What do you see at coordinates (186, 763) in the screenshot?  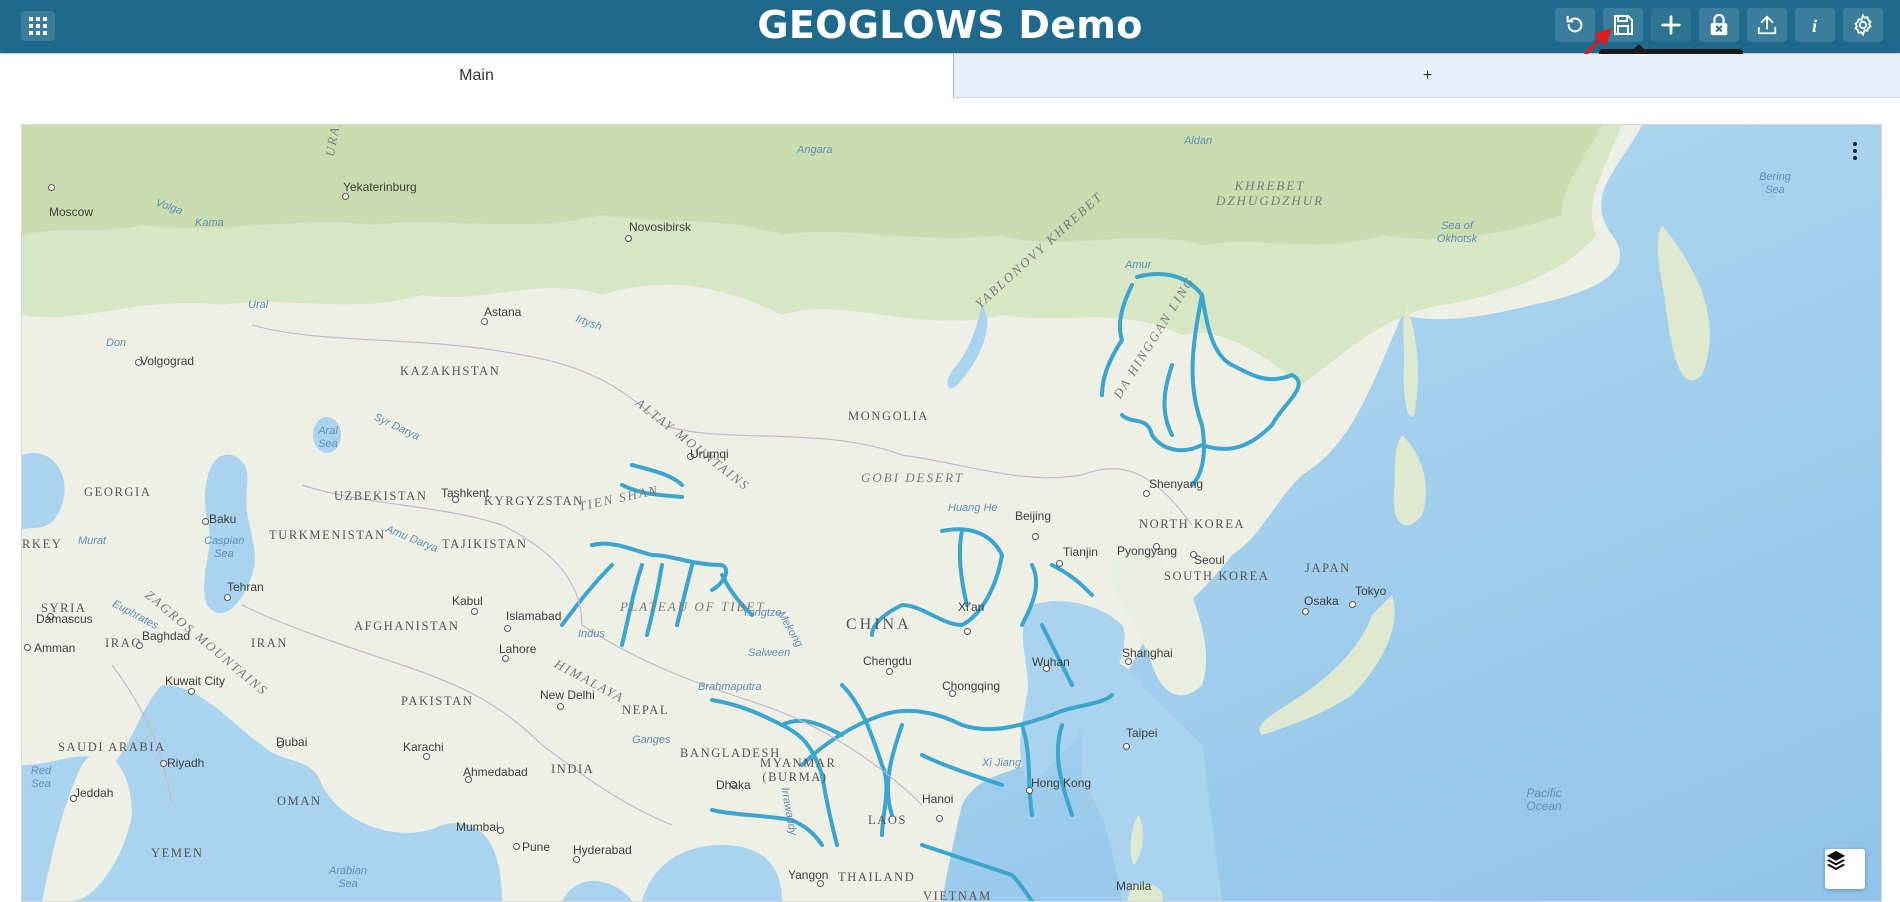 I see `label-city: Riyadh` at bounding box center [186, 763].